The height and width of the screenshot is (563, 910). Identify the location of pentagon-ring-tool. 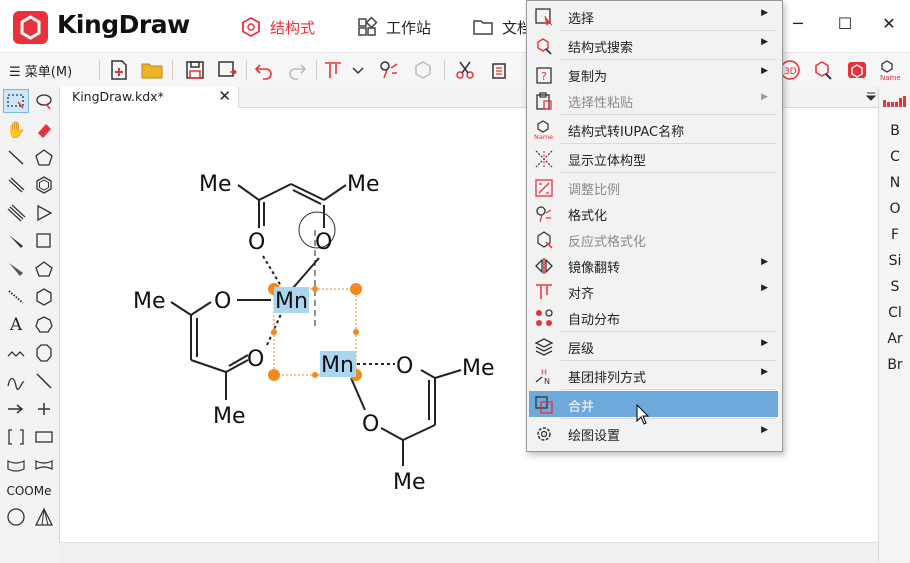
(44, 269).